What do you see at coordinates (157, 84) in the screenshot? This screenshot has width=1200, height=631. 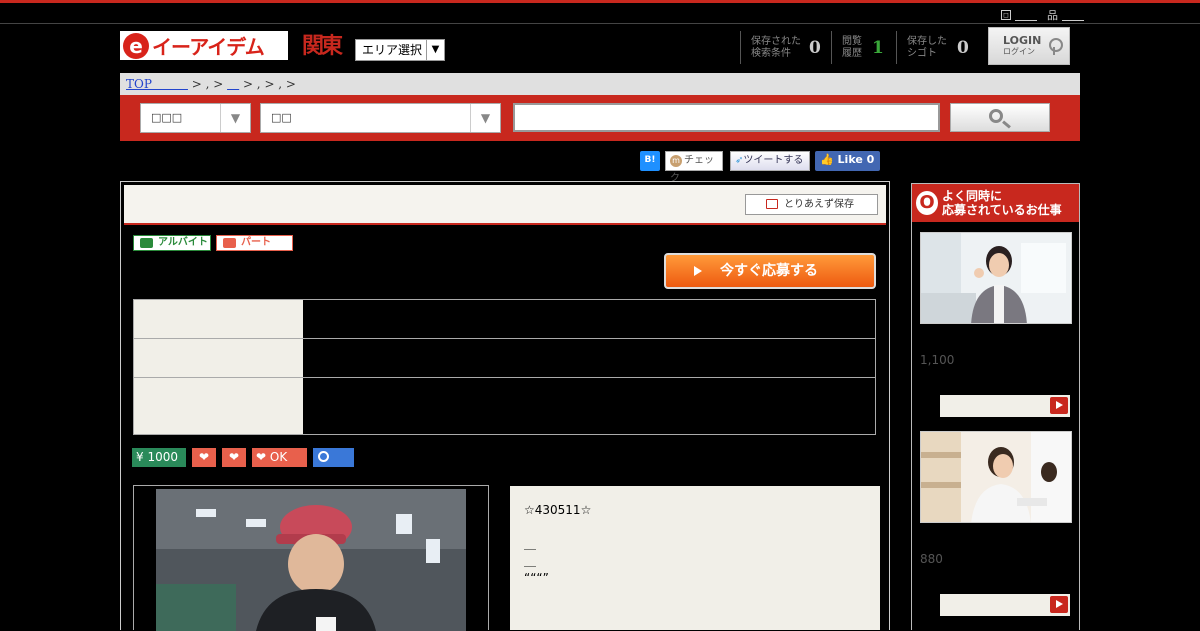 I see `breadcrumb-top-link: TOP＿＿＿` at bounding box center [157, 84].